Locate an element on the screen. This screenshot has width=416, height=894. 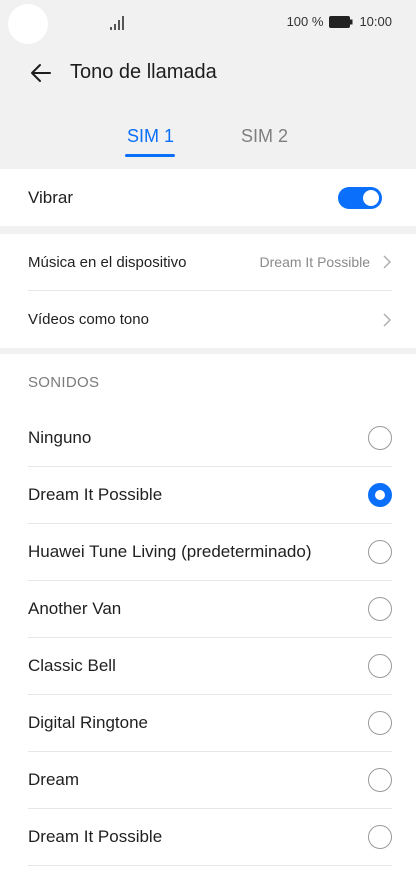
tab-sim-1: SIM 1 is located at coordinates (150, 136).